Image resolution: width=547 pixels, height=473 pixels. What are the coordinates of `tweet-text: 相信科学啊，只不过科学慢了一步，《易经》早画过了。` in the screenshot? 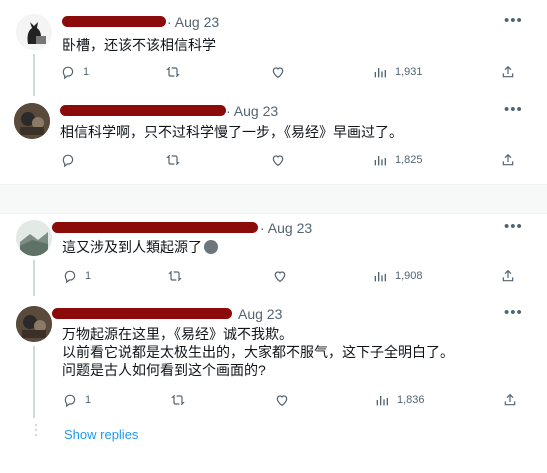 It's located at (231, 132).